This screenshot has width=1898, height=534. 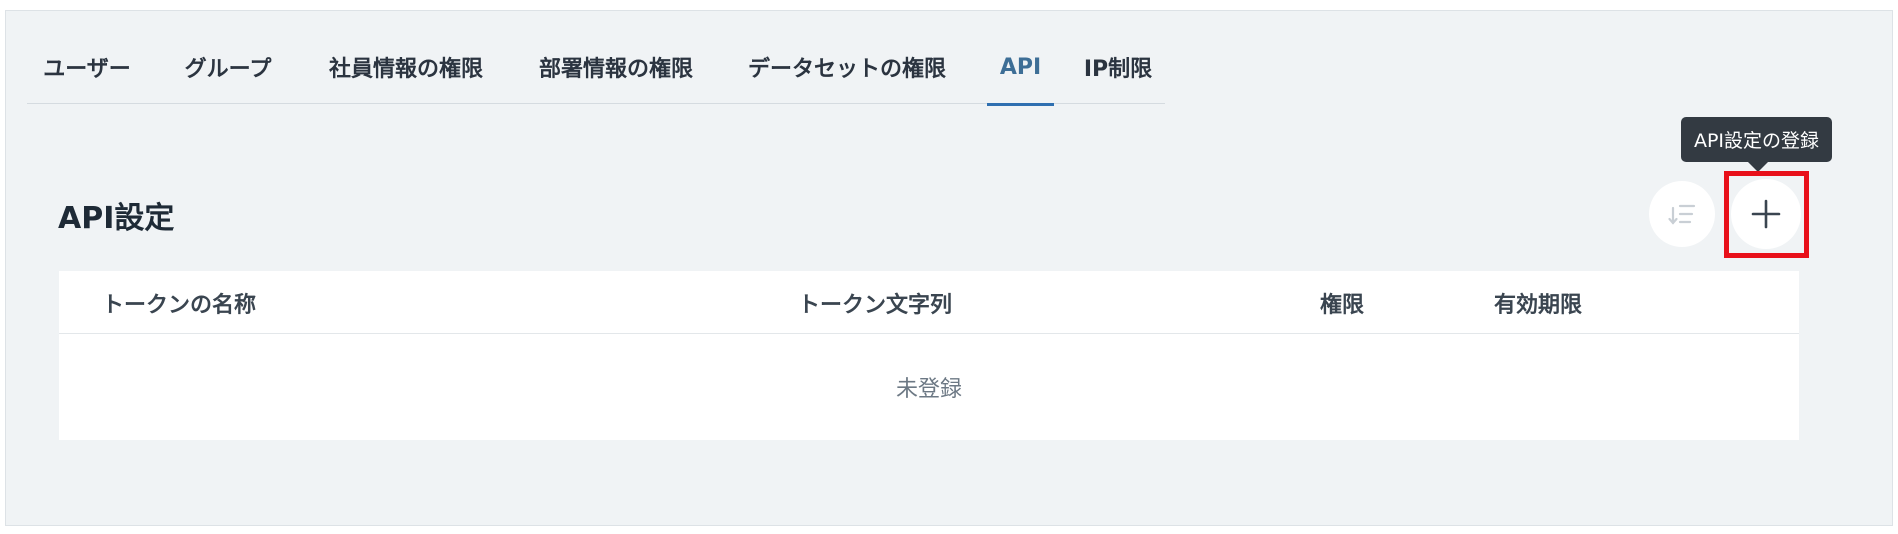 I want to click on sort-button, so click(x=1682, y=214).